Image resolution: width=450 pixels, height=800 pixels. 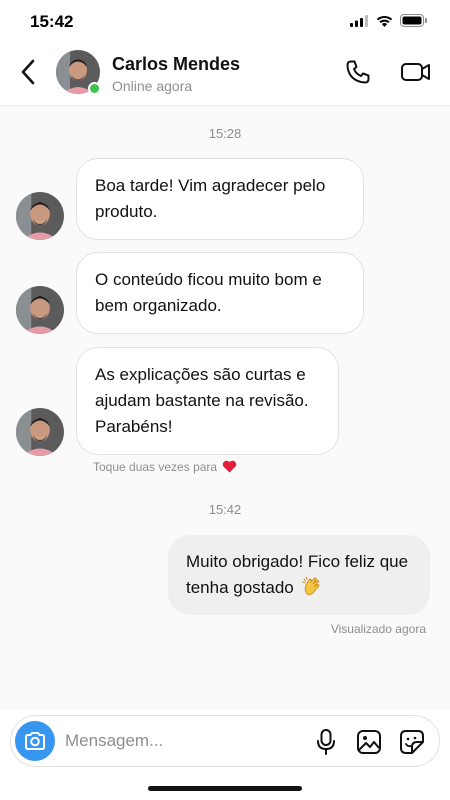 I want to click on chat-header: Carlos Mendes Online agora, so click(x=225, y=75).